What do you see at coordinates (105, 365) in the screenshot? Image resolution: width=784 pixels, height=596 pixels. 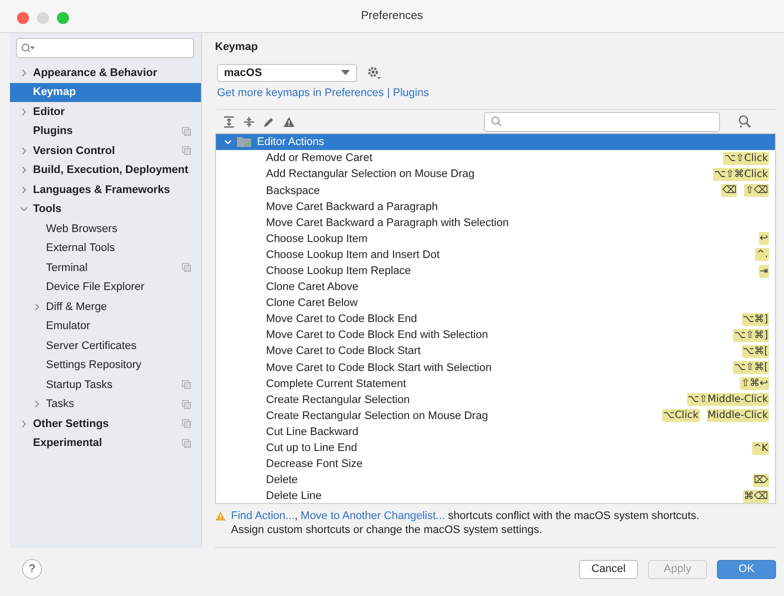 I see `sidebar-item: Settings Repository` at bounding box center [105, 365].